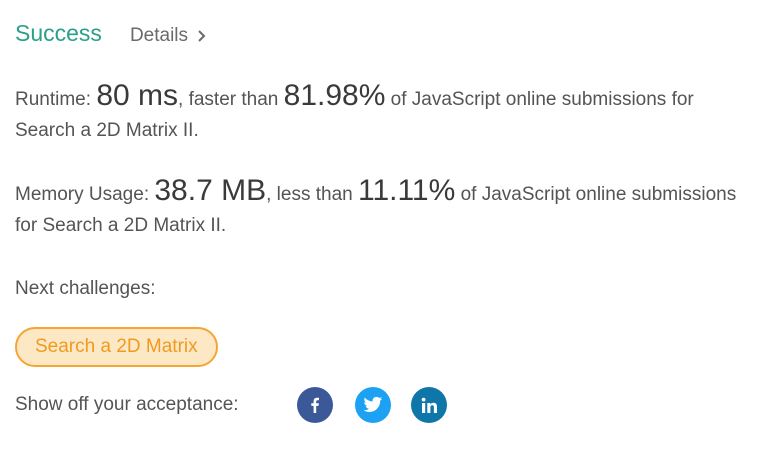 The height and width of the screenshot is (449, 776). What do you see at coordinates (210, 190) in the screenshot?
I see `memory-value: 38.7 MB` at bounding box center [210, 190].